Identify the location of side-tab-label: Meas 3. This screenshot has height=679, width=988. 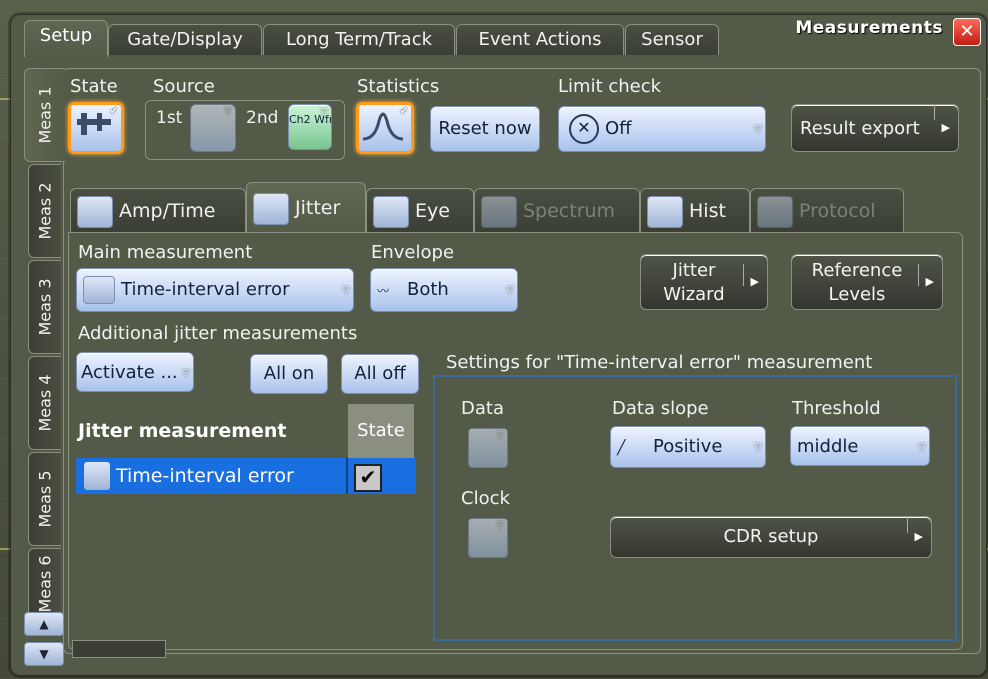
(45, 307).